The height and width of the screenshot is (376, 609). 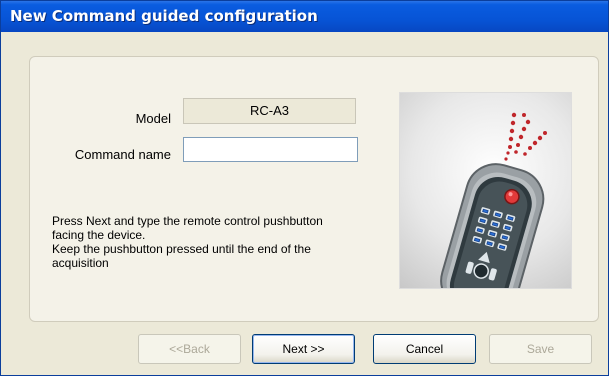 I want to click on save-button: Save, so click(x=540, y=349).